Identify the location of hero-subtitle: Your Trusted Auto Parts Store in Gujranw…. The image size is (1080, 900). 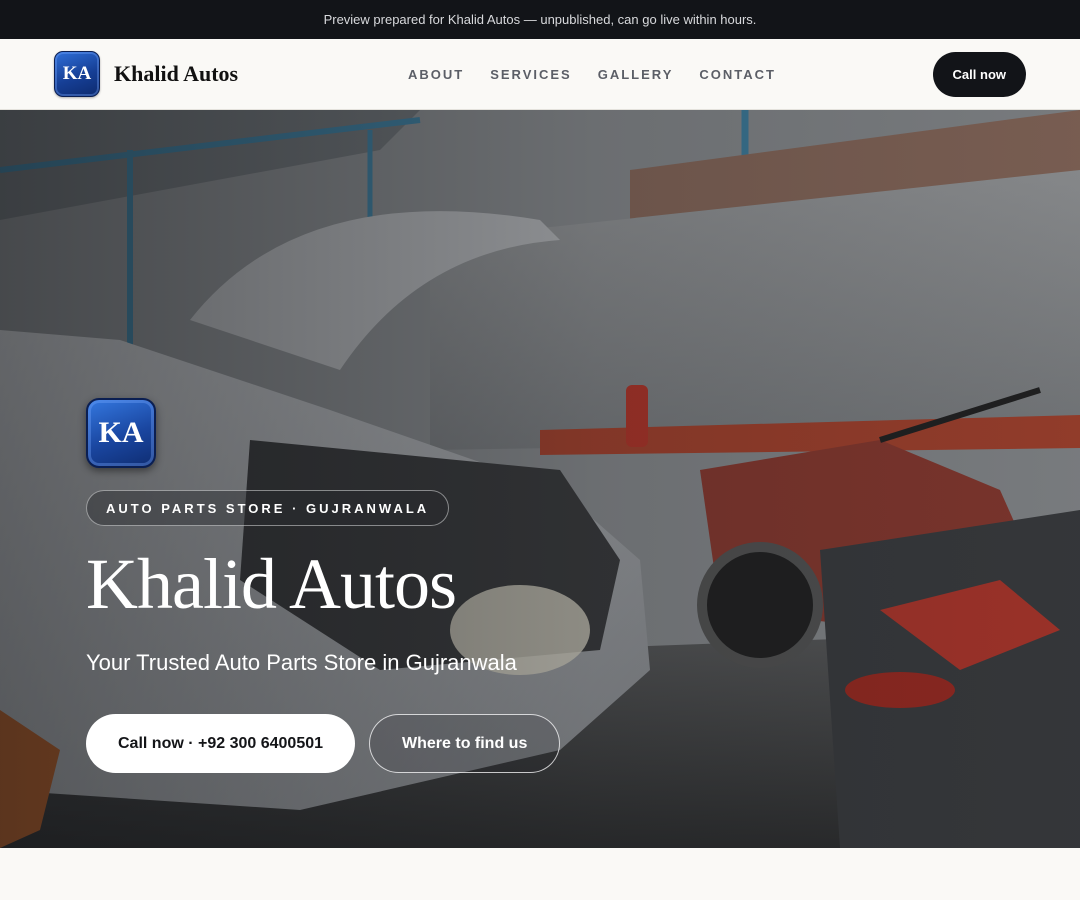
(301, 662).